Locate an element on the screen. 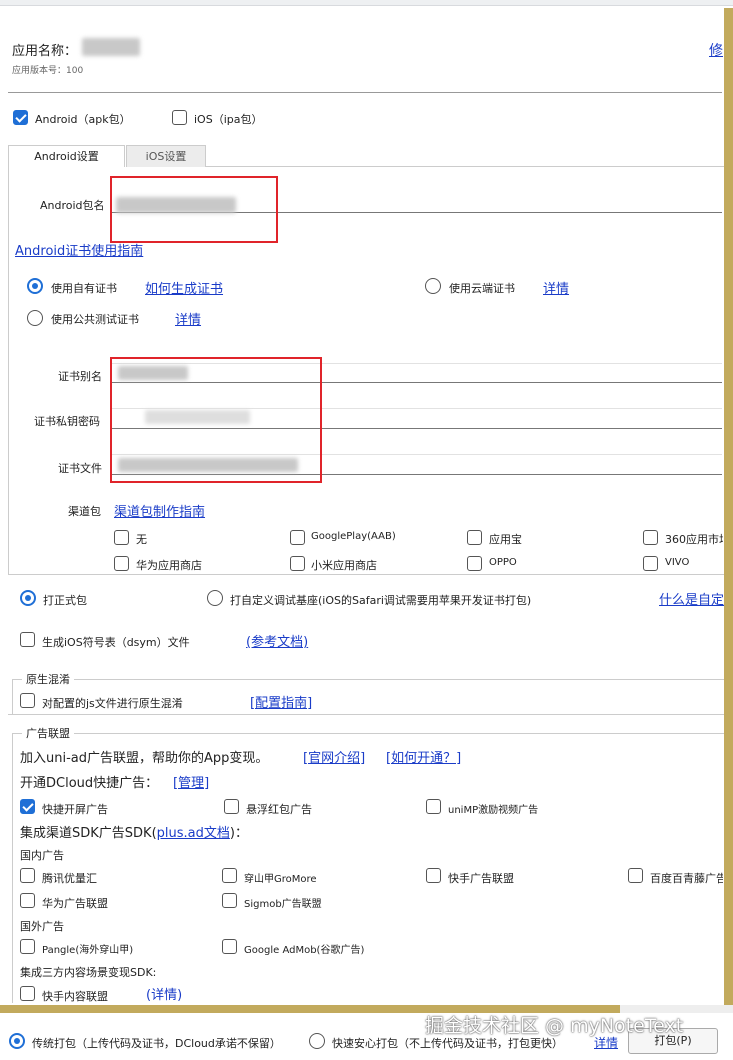  channel-googleplay-checkbox is located at coordinates (297, 537).